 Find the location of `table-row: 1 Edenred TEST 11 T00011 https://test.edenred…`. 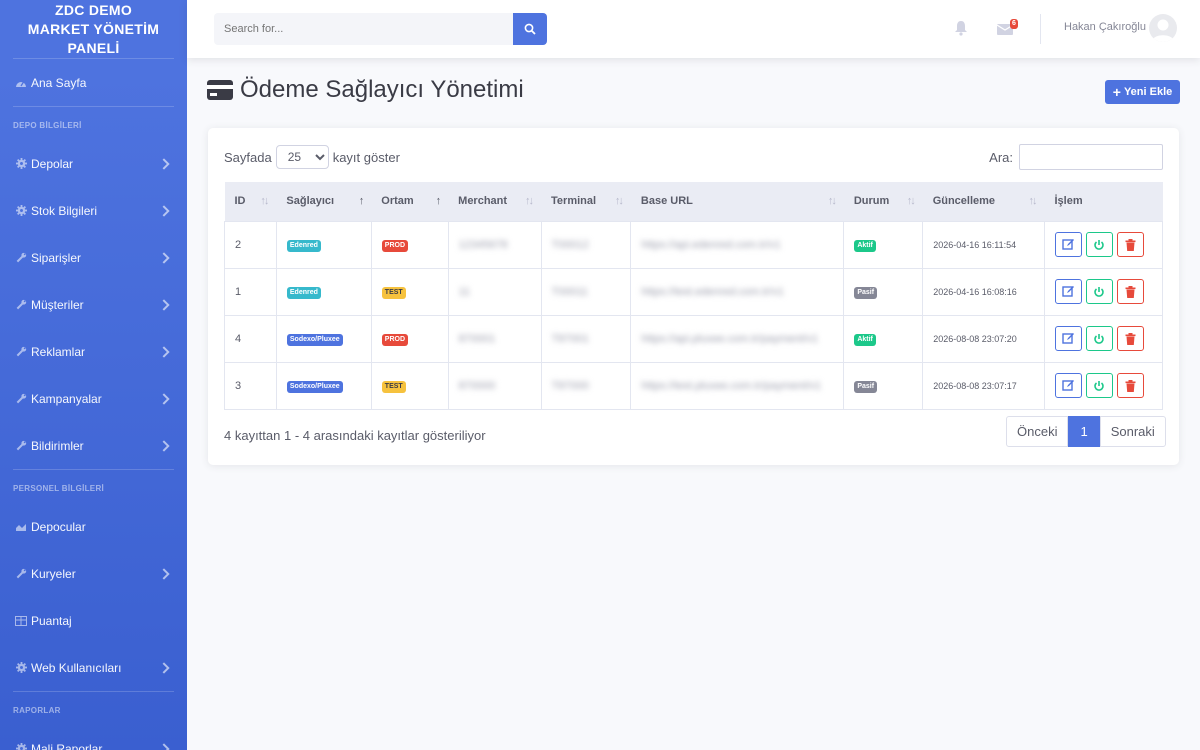

table-row: 1 Edenred TEST 11 T00011 https://test.edenred… is located at coordinates (694, 291).